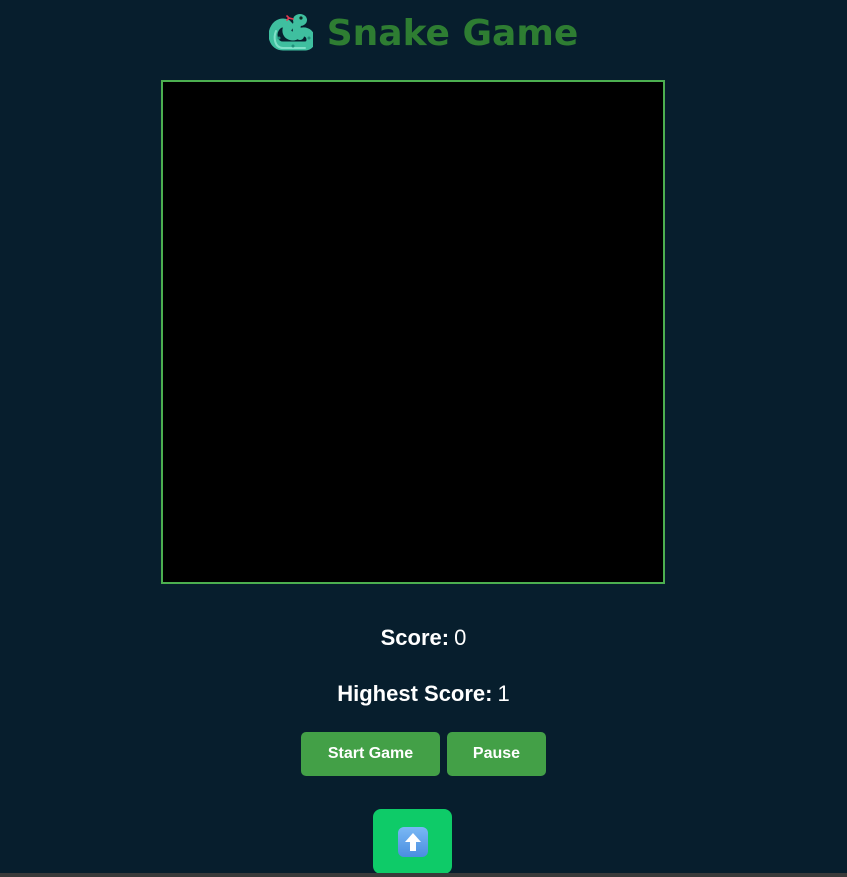 Image resolution: width=847 pixels, height=877 pixels. Describe the element at coordinates (423, 875) in the screenshot. I see `bottom-edge` at that location.